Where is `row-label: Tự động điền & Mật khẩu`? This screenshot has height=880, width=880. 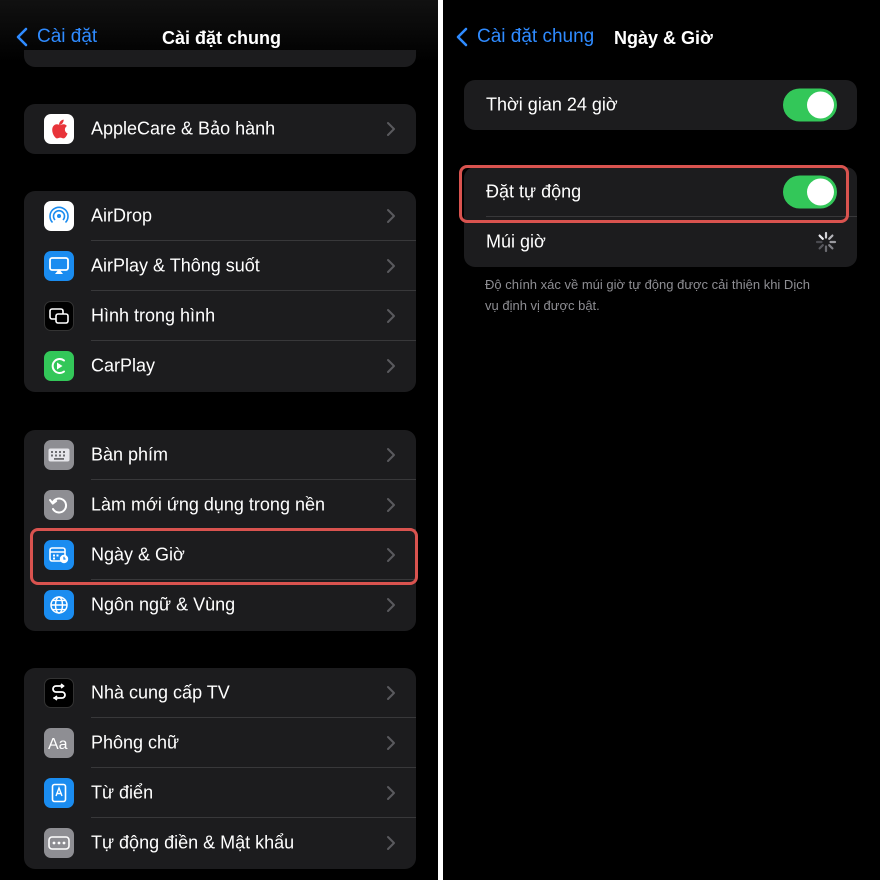 row-label: Tự động điền & Mật khẩu is located at coordinates (193, 842).